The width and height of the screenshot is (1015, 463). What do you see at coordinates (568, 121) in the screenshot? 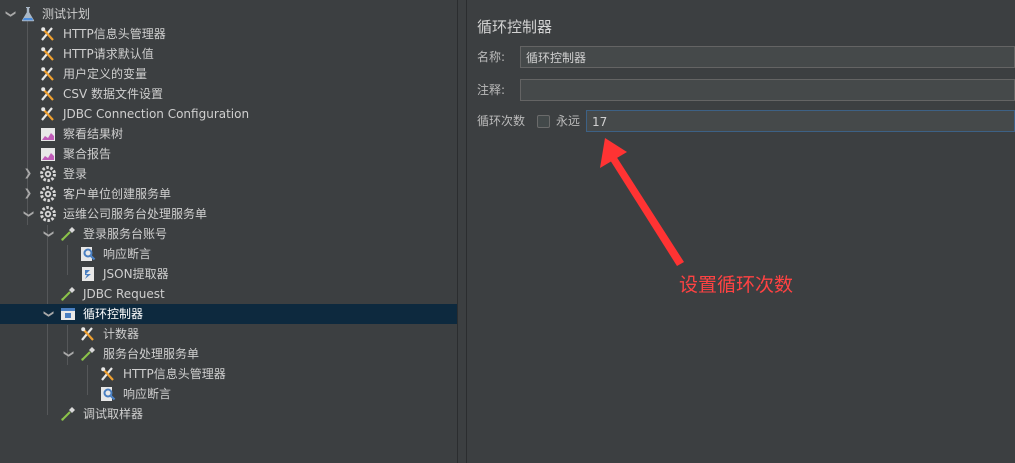
I see `forever-label: 永远` at bounding box center [568, 121].